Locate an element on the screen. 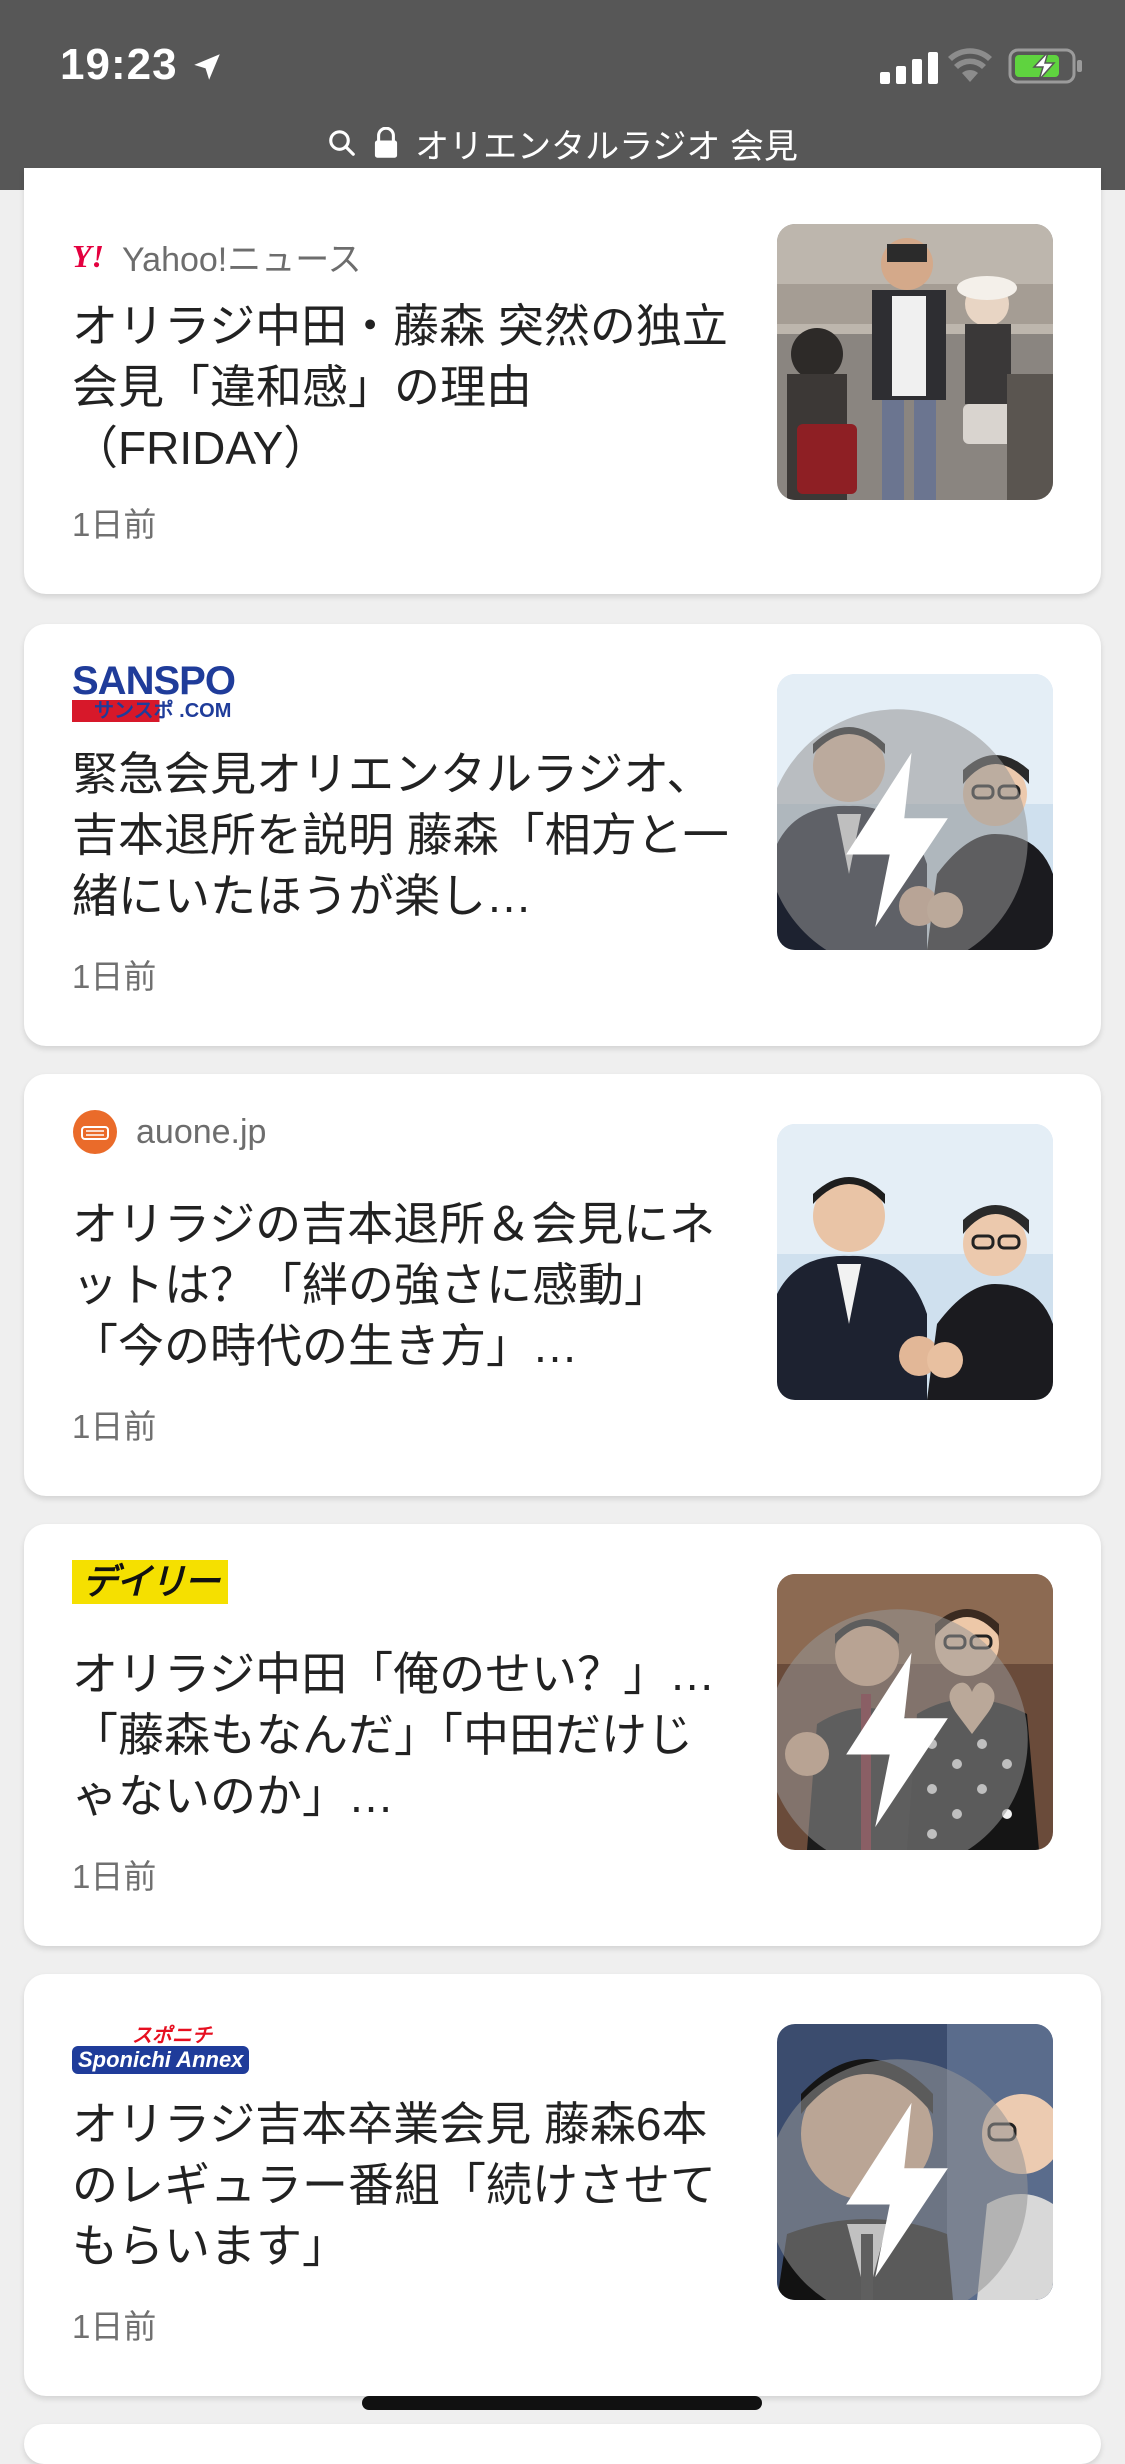 This screenshot has height=2464, width=1125. sponichi-logo: スポニチ is located at coordinates (172, 2036).